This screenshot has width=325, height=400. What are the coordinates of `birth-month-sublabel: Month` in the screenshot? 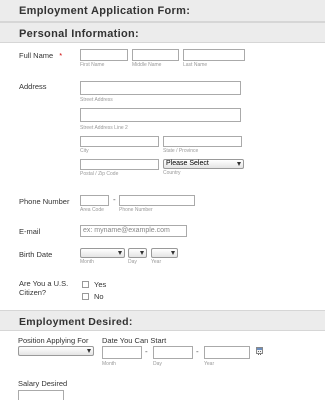 It's located at (87, 262).